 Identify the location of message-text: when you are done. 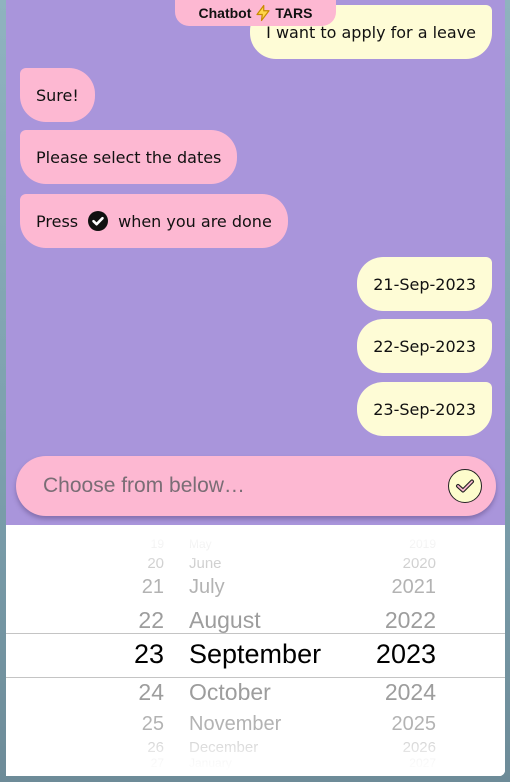
(195, 221).